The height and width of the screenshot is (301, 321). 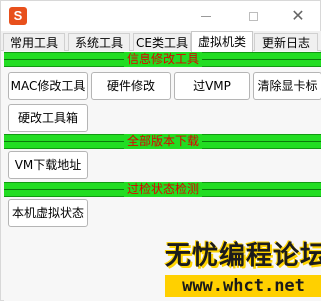 I want to click on section-title: 信息修改工具, so click(x=163, y=59).